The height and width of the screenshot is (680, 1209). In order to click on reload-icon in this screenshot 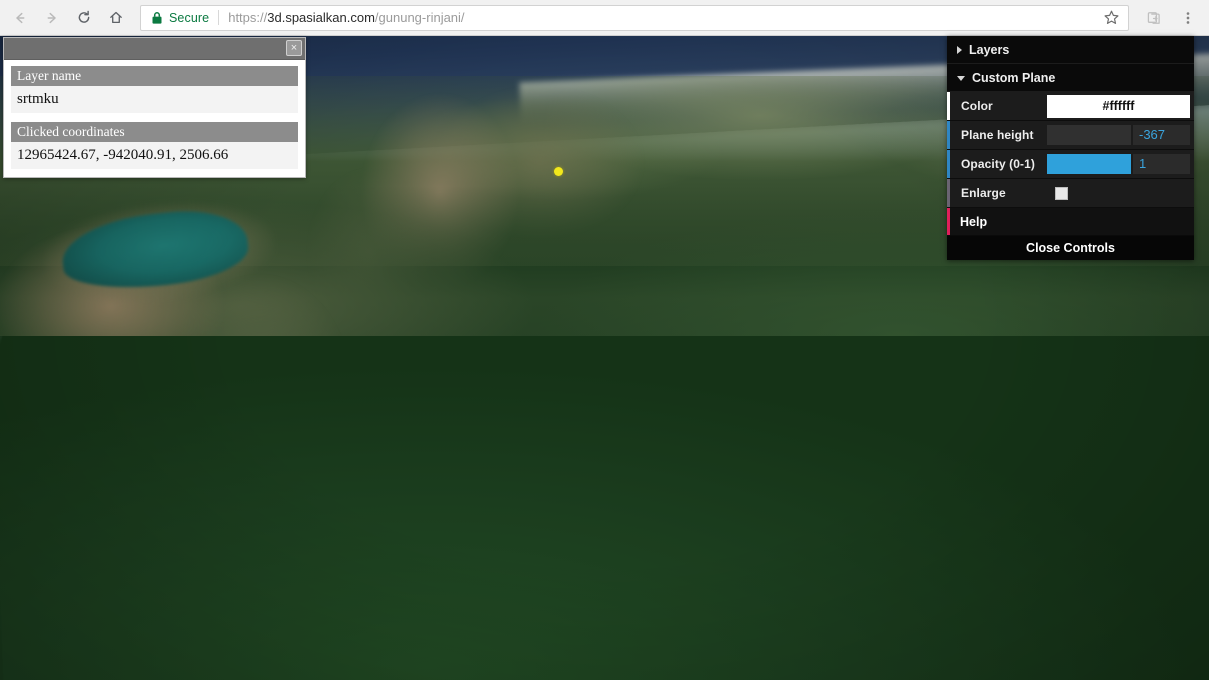, I will do `click(84, 16)`.